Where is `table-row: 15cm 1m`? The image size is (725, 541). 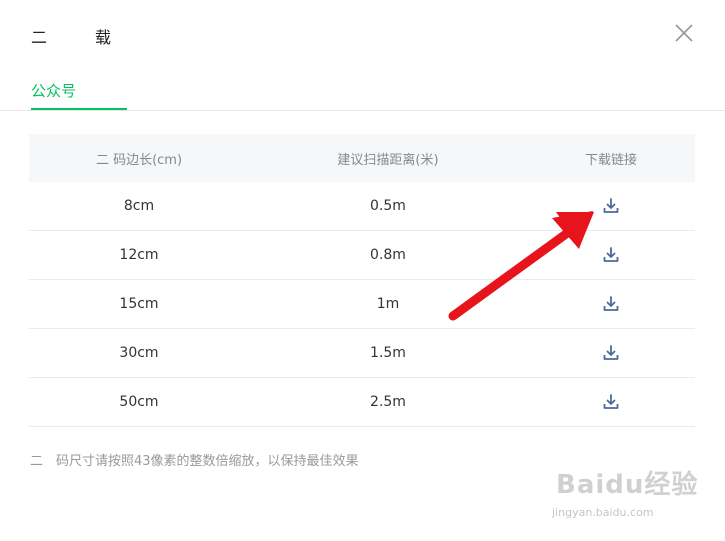
table-row: 15cm 1m is located at coordinates (362, 304).